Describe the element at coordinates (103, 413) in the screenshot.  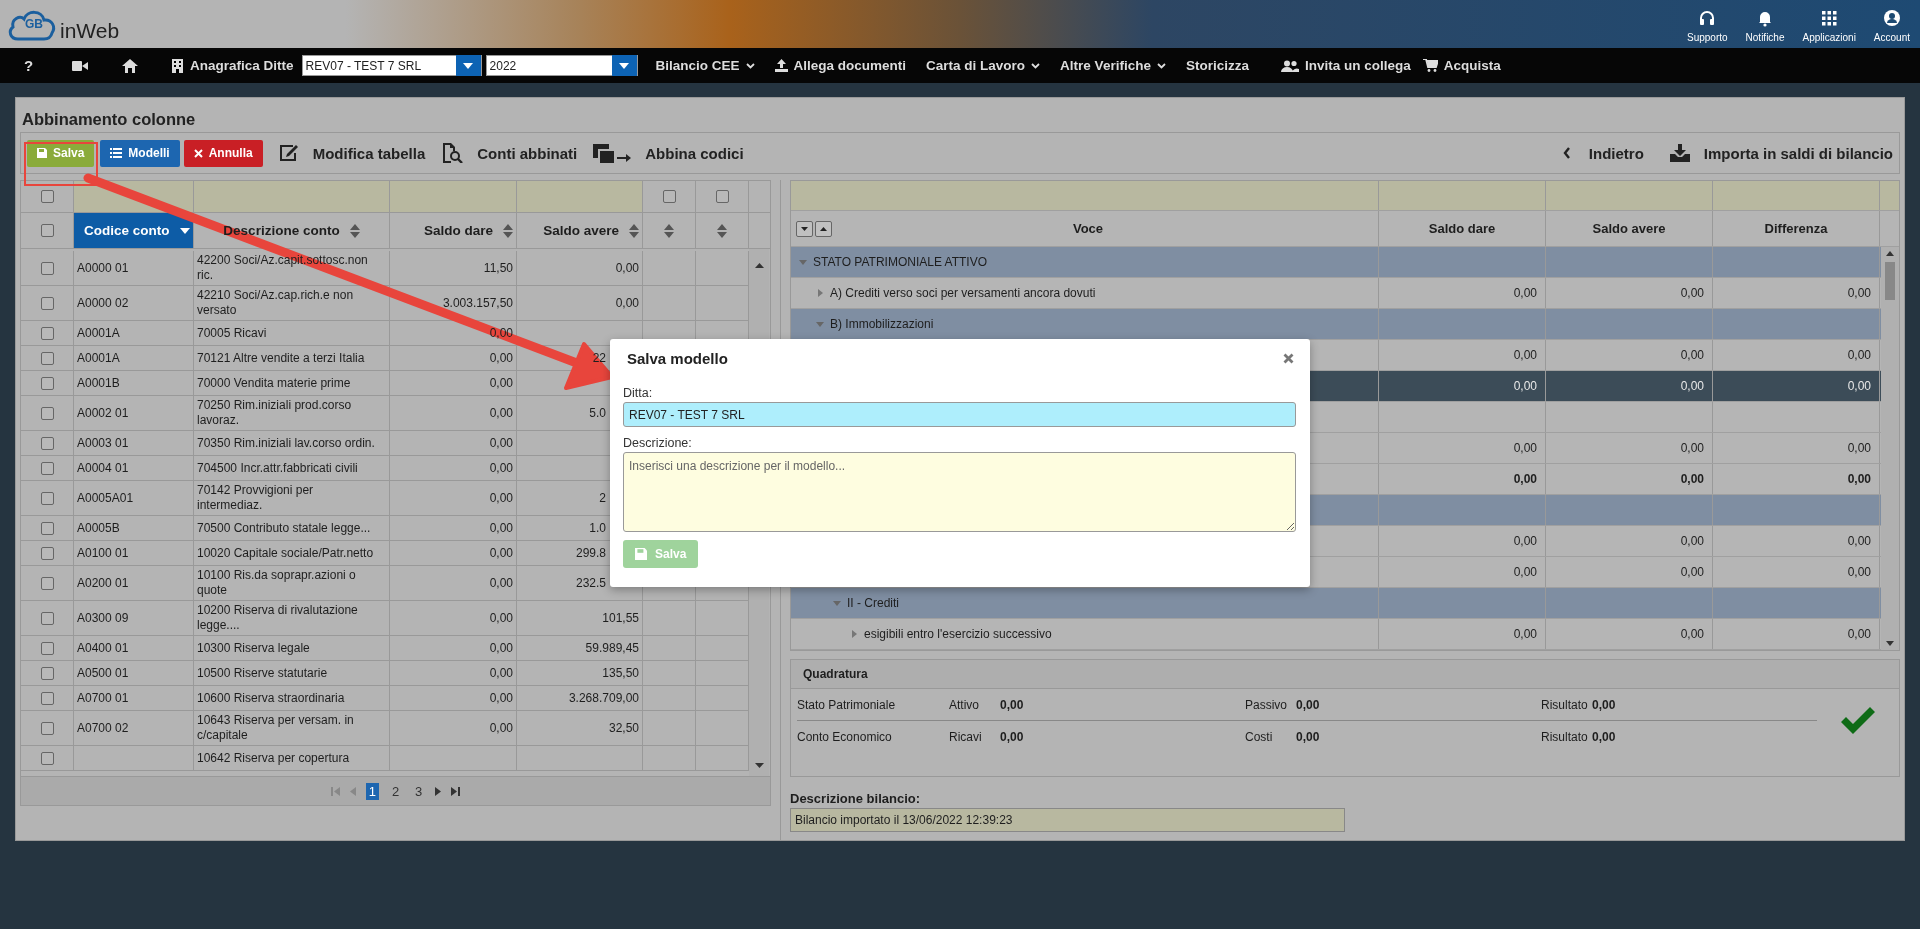
I see `table-cell: A0002 01` at that location.